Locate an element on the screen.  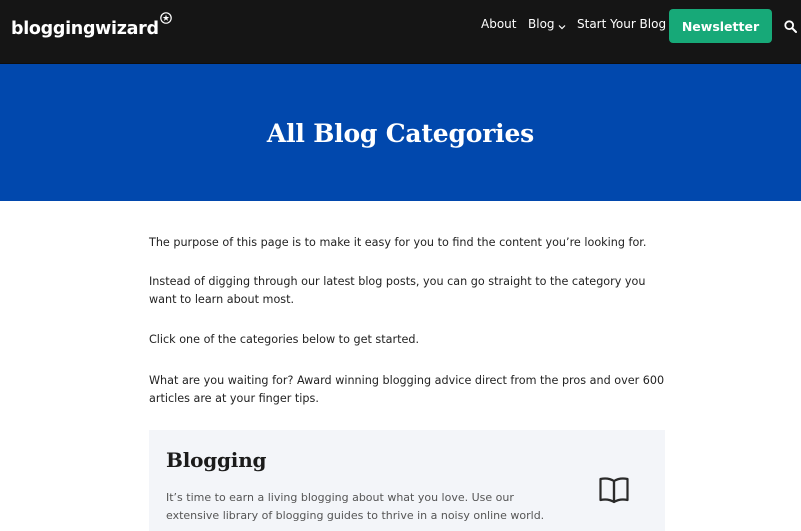
site-logo: bloggingwizard is located at coordinates (91, 27).